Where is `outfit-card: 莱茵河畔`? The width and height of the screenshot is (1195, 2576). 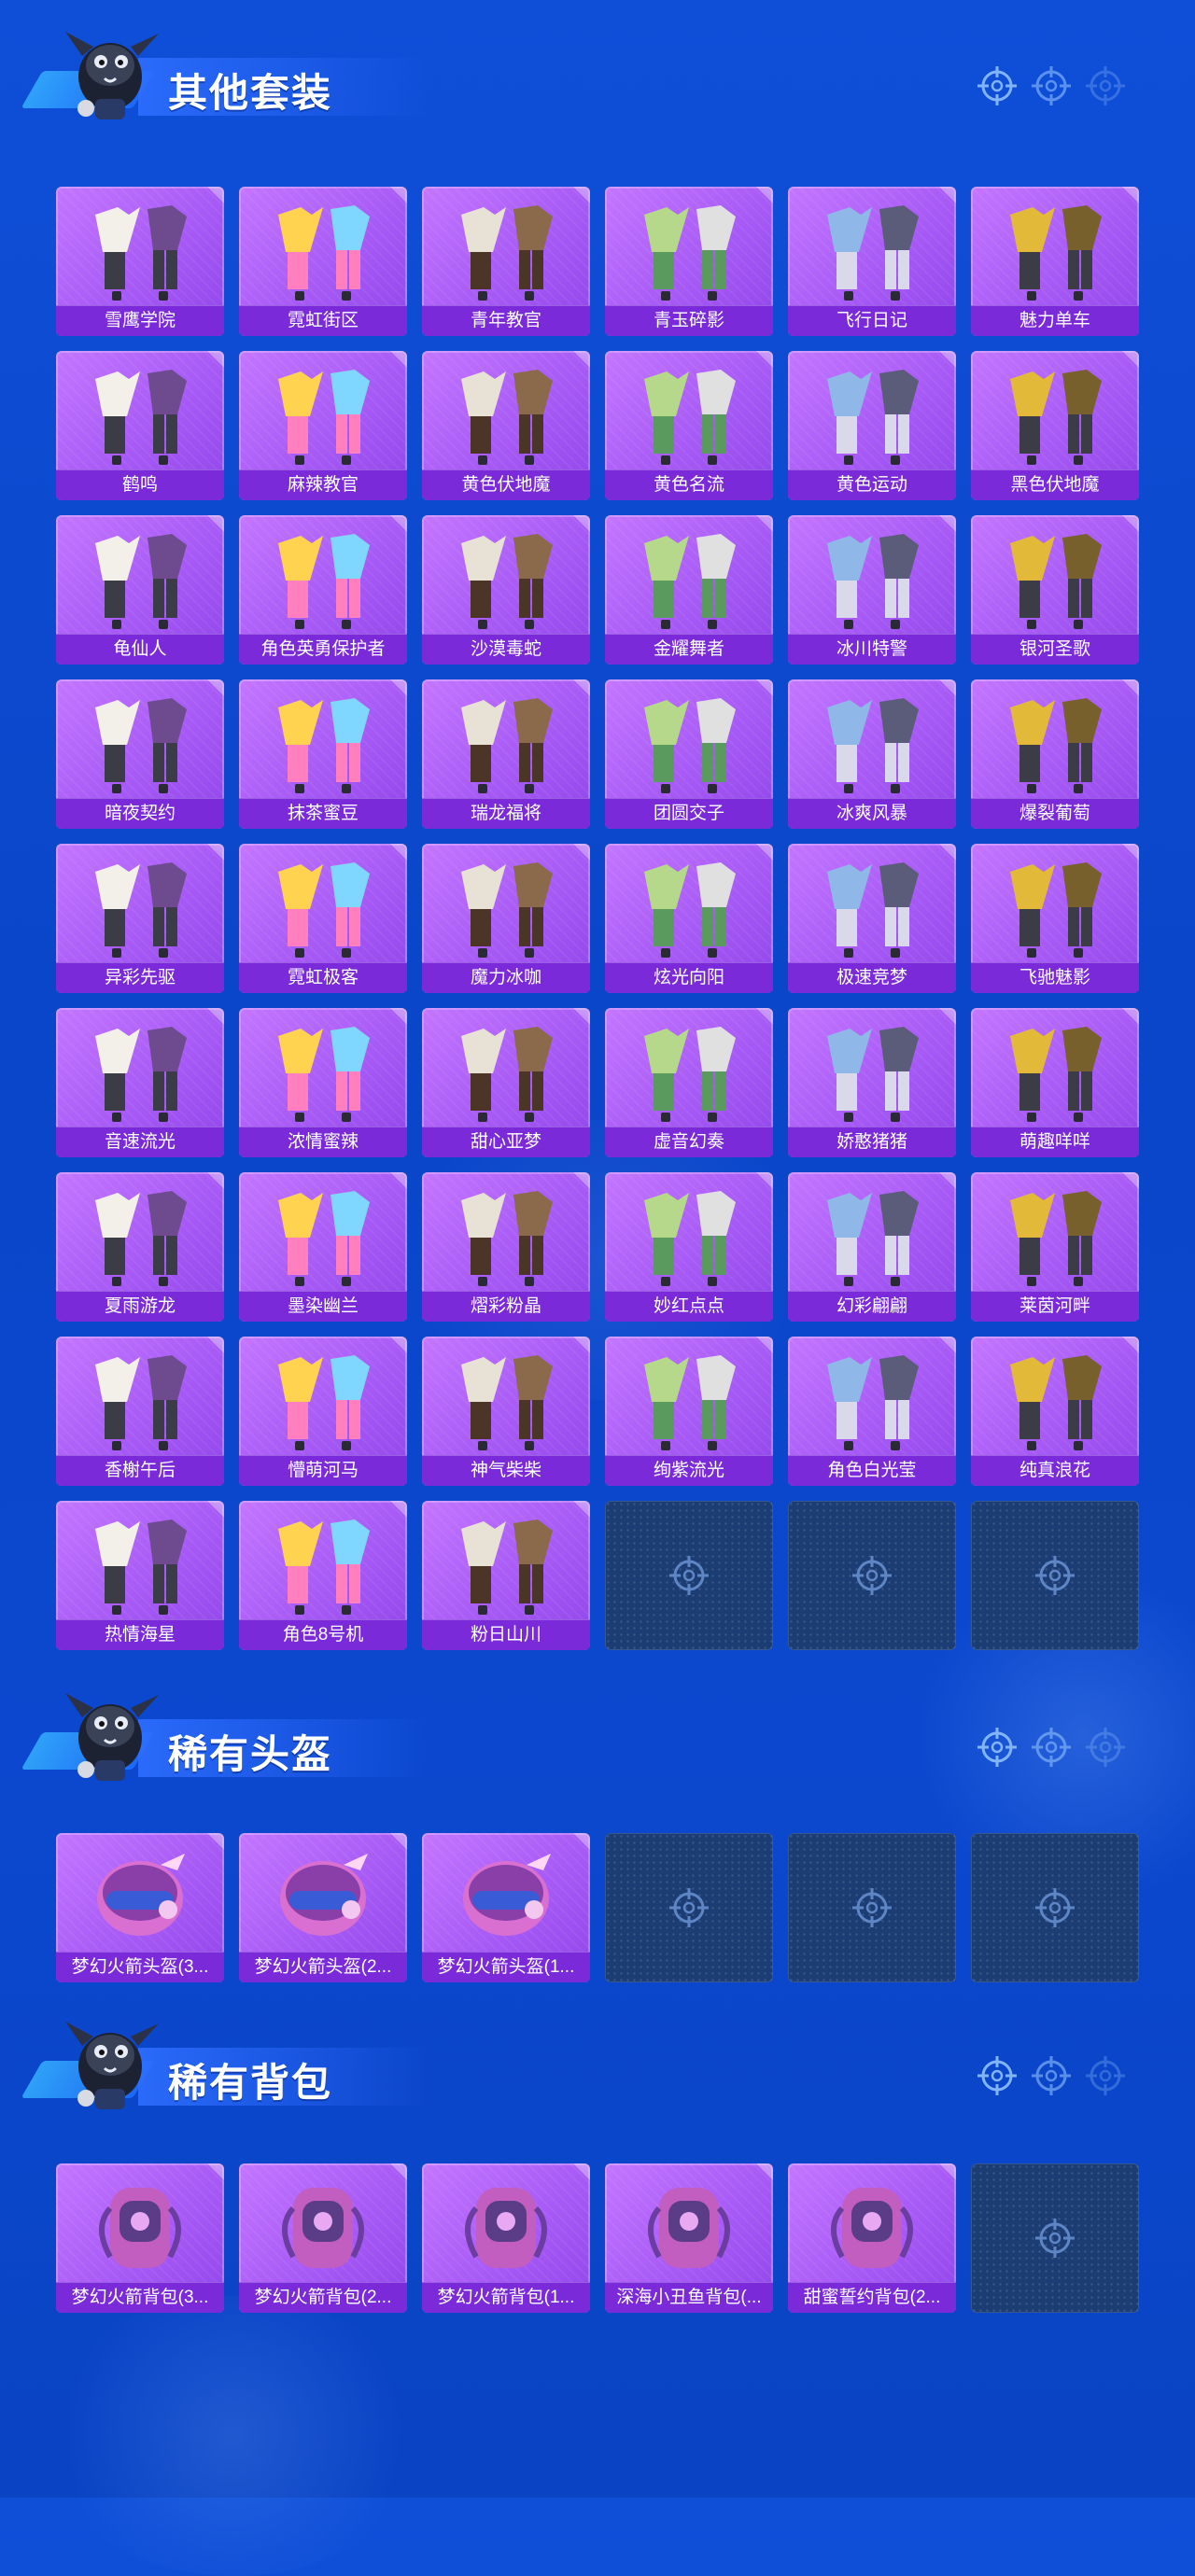
outfit-card: 莱茵河畔 is located at coordinates (1055, 1247).